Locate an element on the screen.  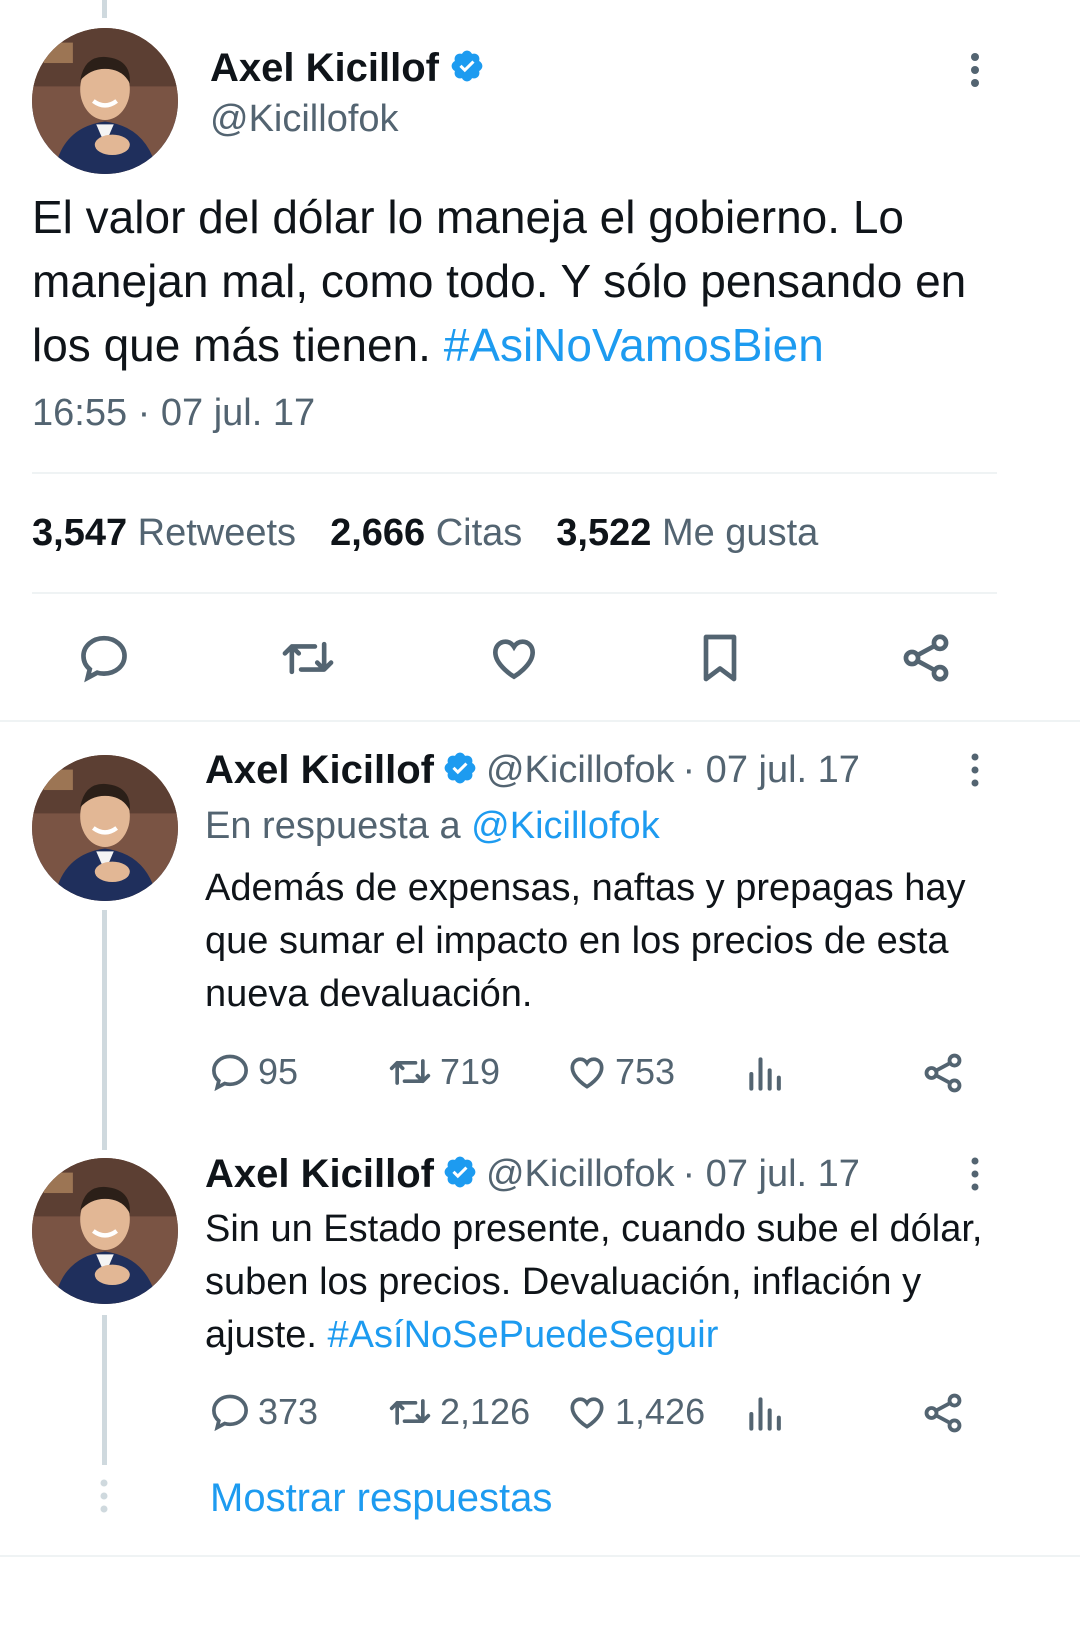
hashtag-link: #AsiNoVamosBien is located at coordinates (634, 345).